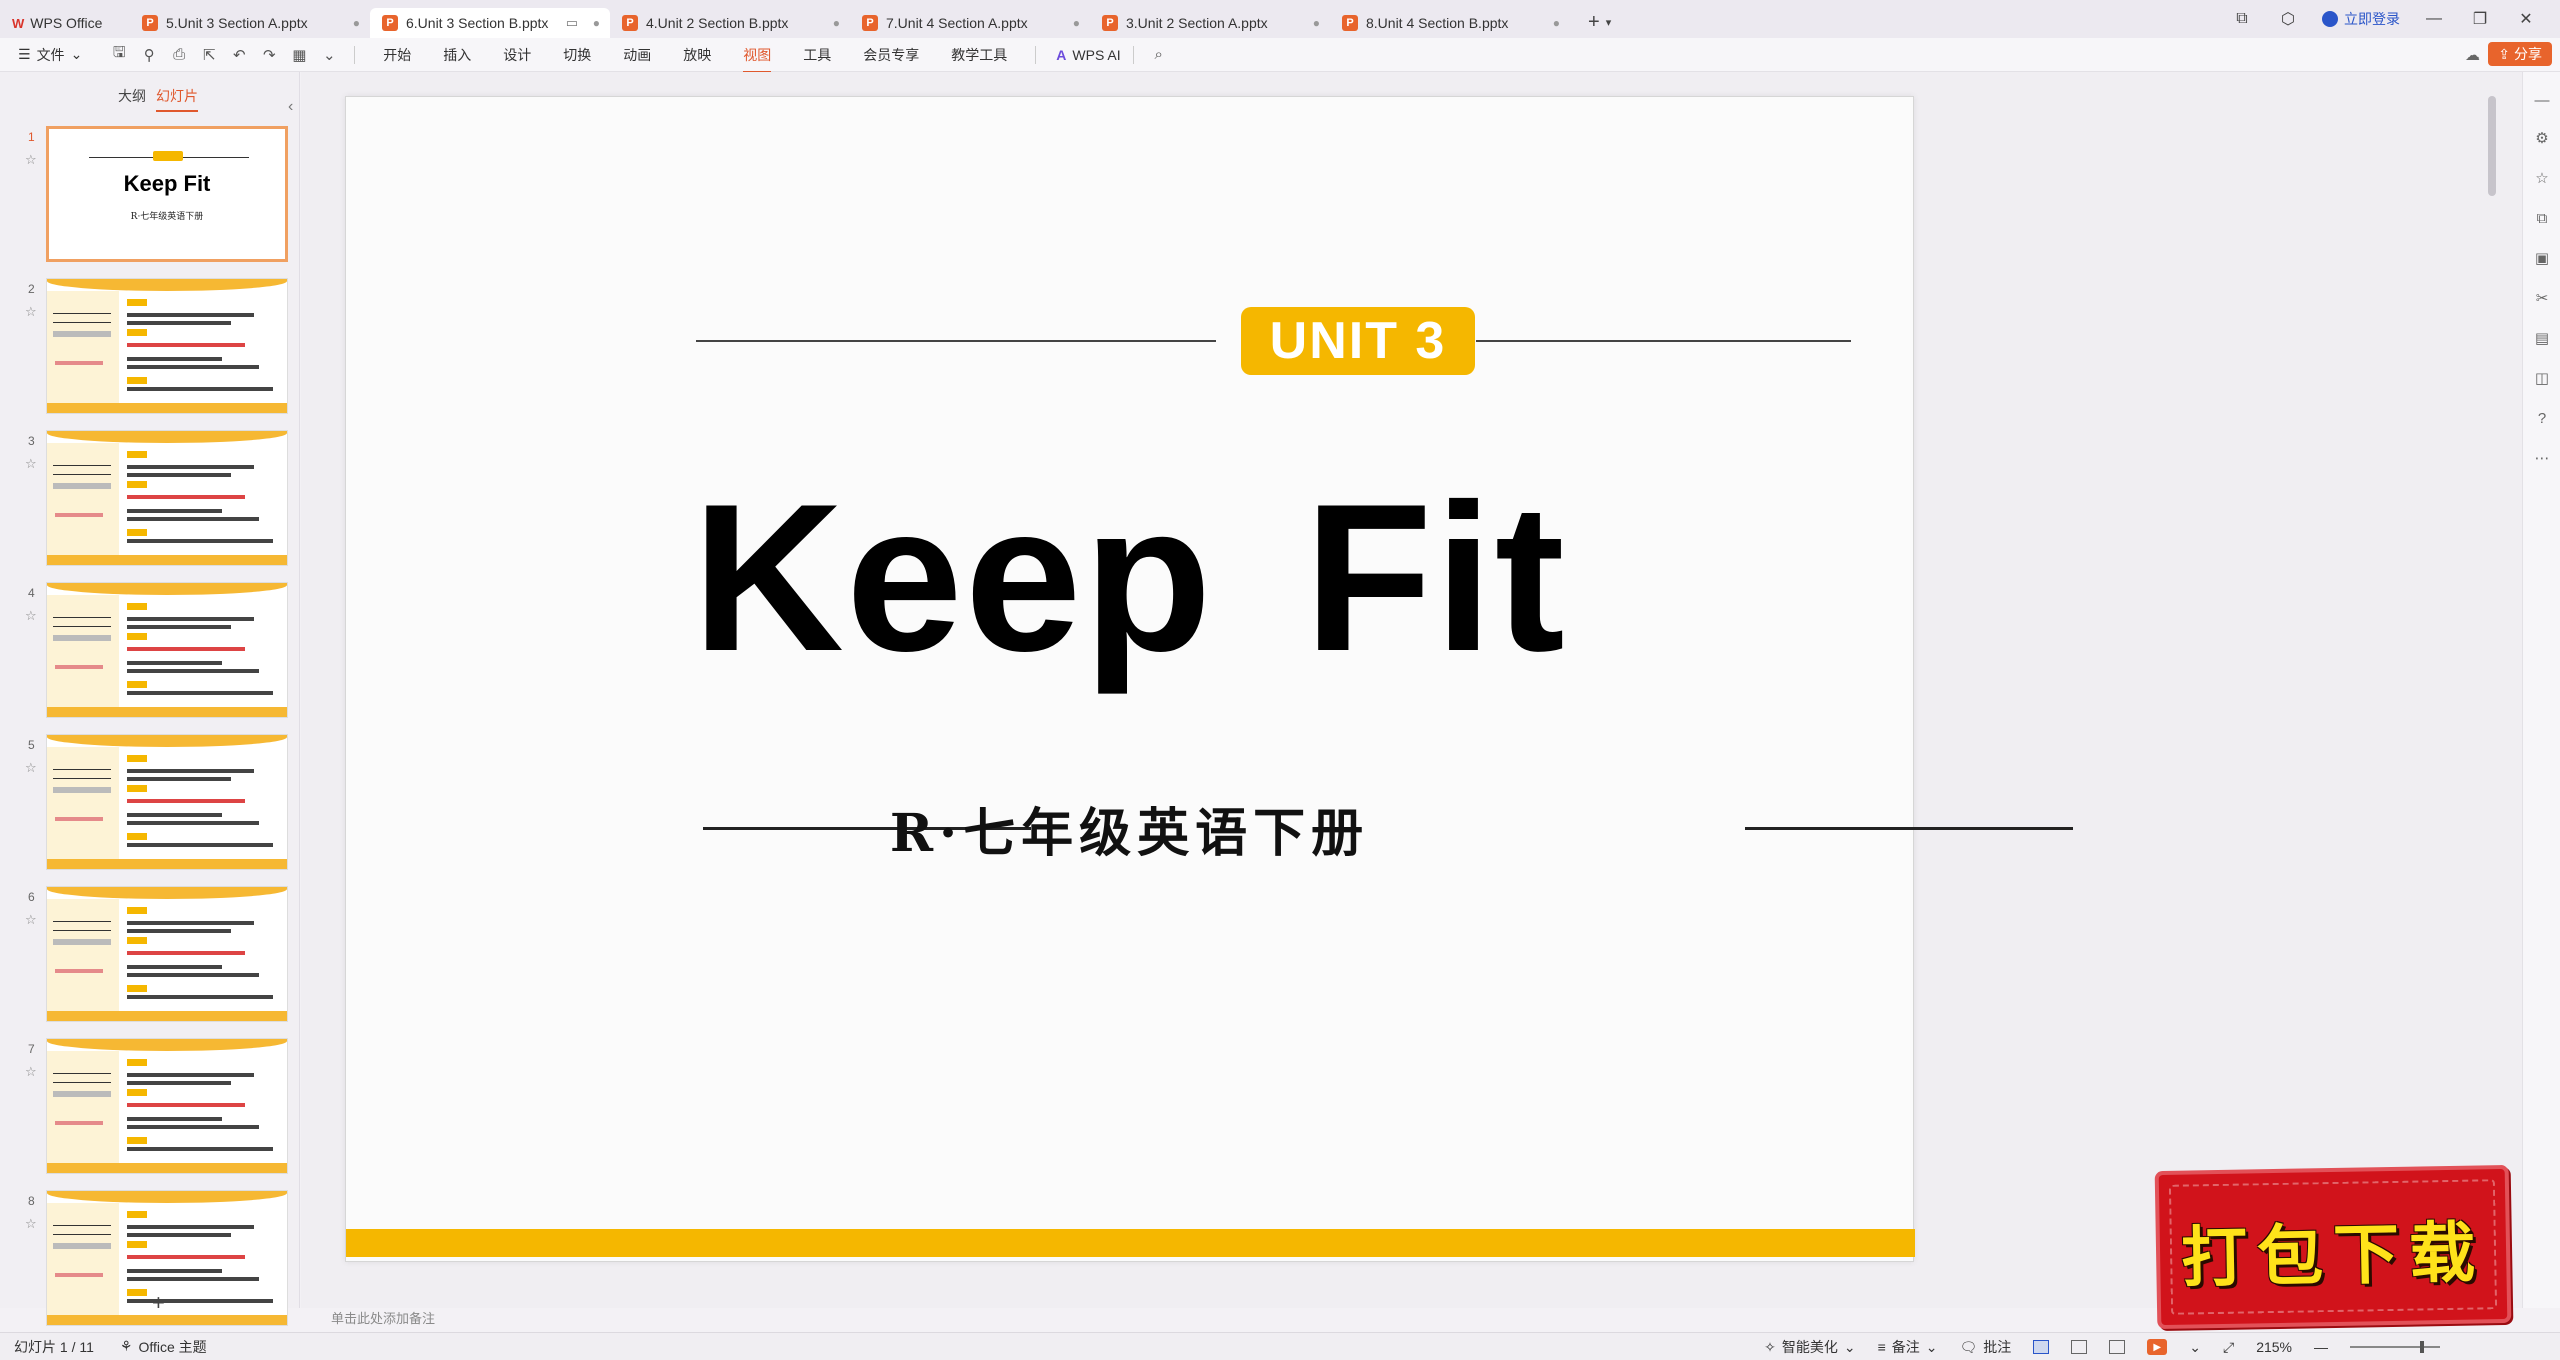  Describe the element at coordinates (1159, 54) in the screenshot. I see `search-icon: ⌕` at that location.